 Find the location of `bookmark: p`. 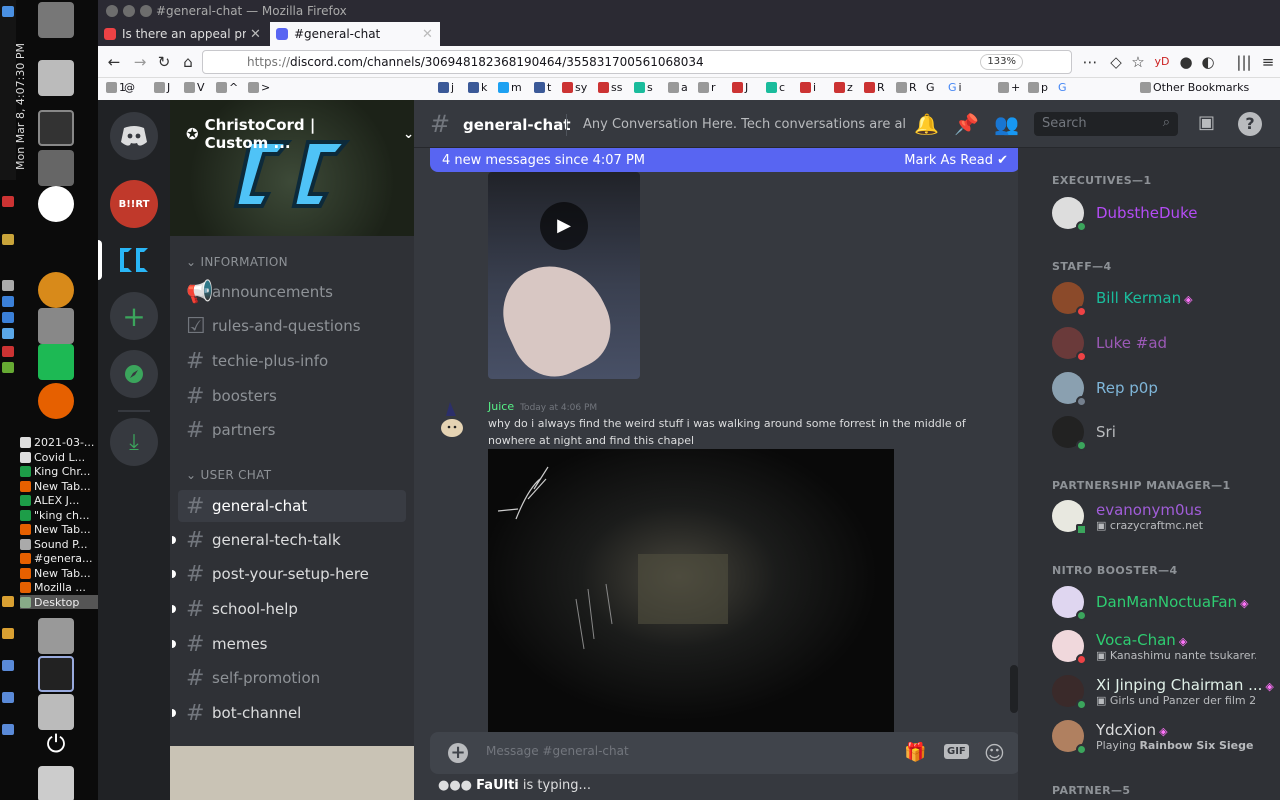

bookmark: p is located at coordinates (1038, 87).